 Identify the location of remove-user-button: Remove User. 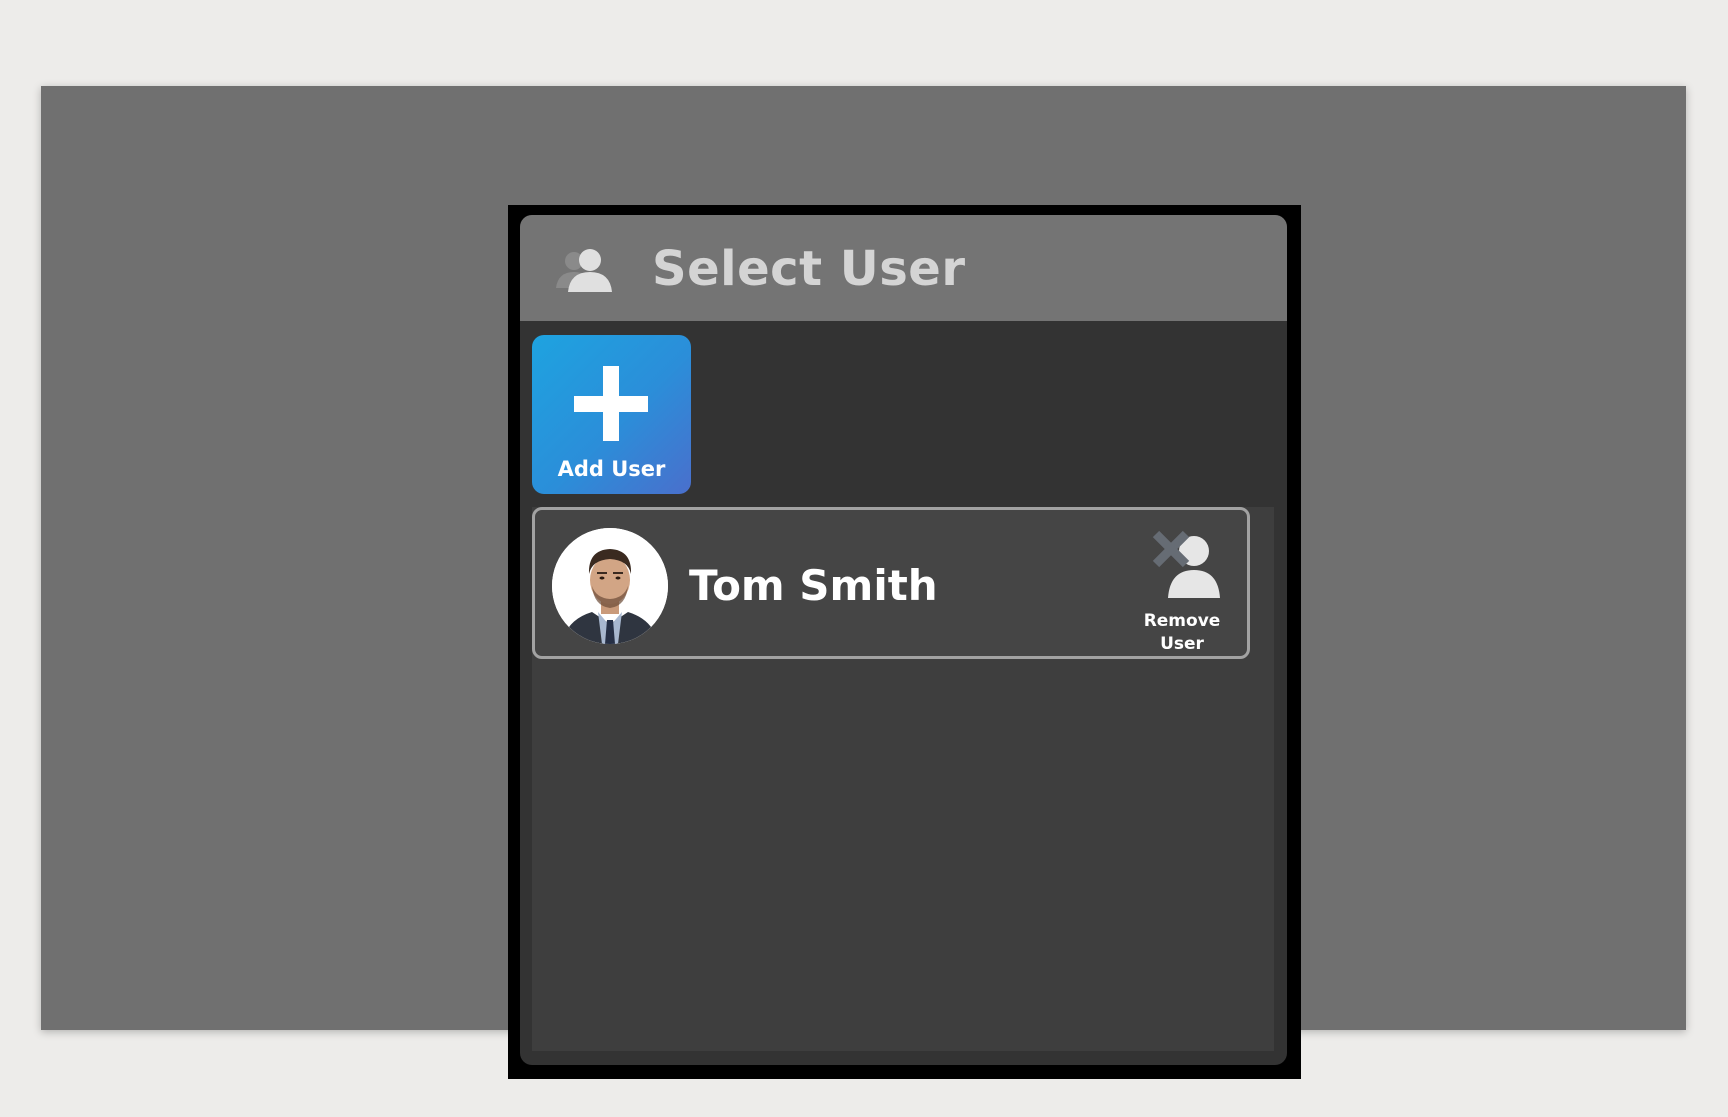
(1182, 591).